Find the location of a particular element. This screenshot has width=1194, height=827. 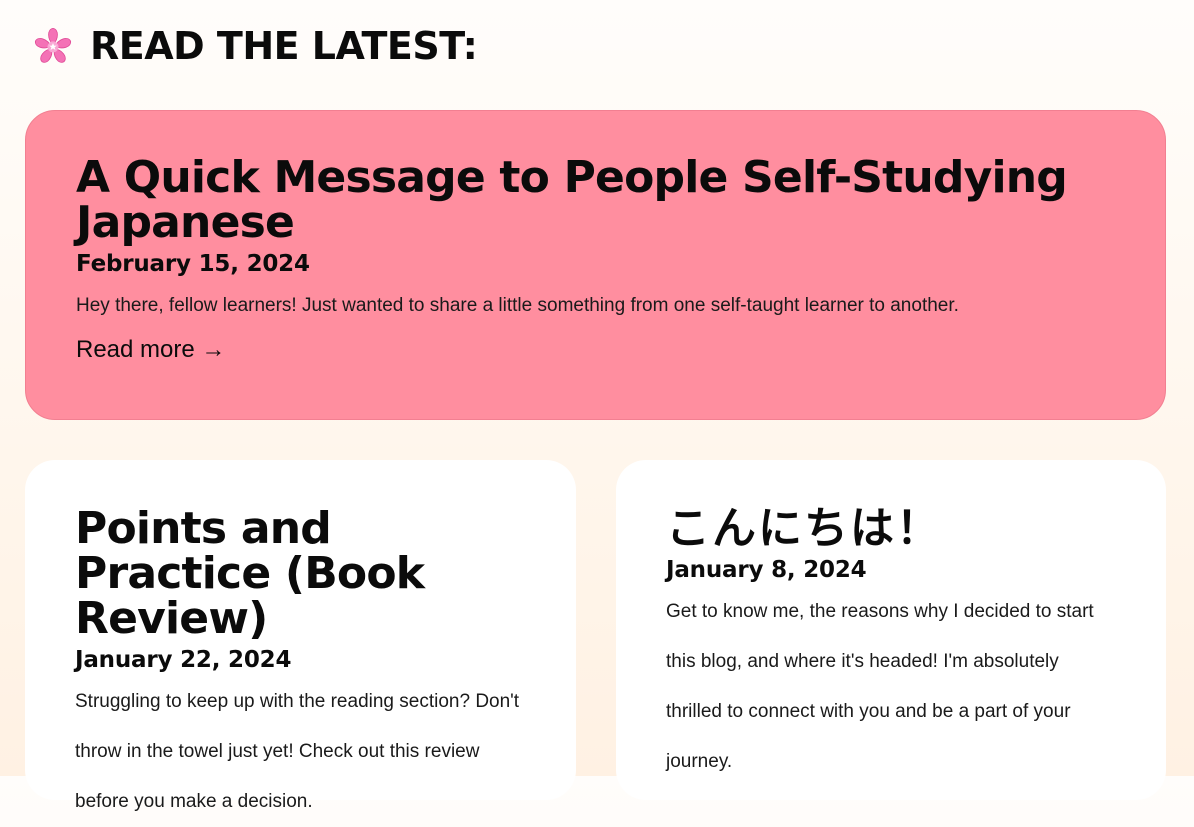

post-title: こんにちは！ is located at coordinates (891, 528).